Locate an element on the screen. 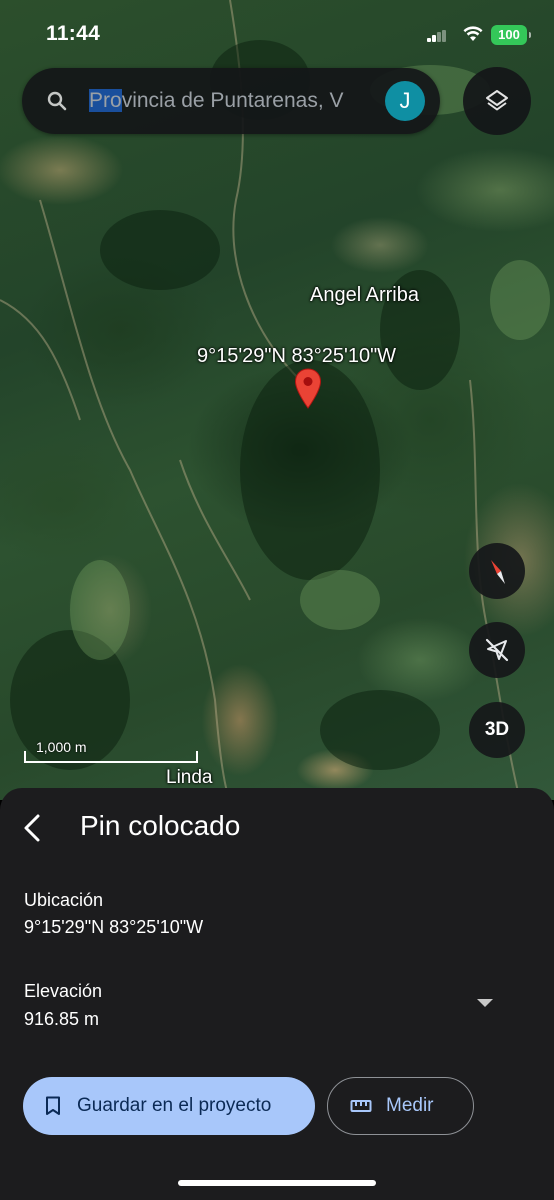  search-input: Provincia de Puntarenas, V is located at coordinates (242, 101).